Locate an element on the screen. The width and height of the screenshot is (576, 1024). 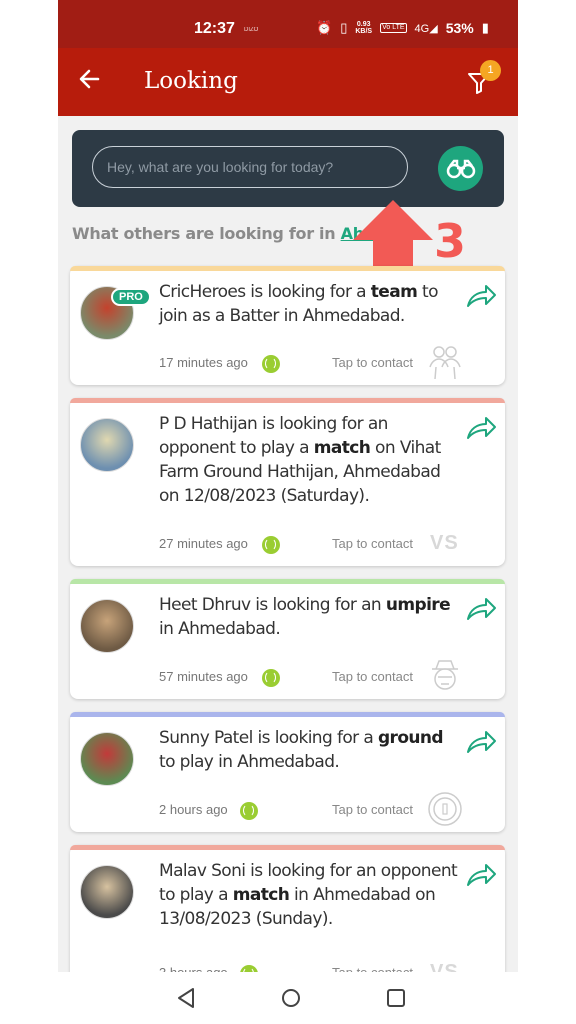
card-text-pre: Sunny Patel is looking for a is located at coordinates (268, 738).